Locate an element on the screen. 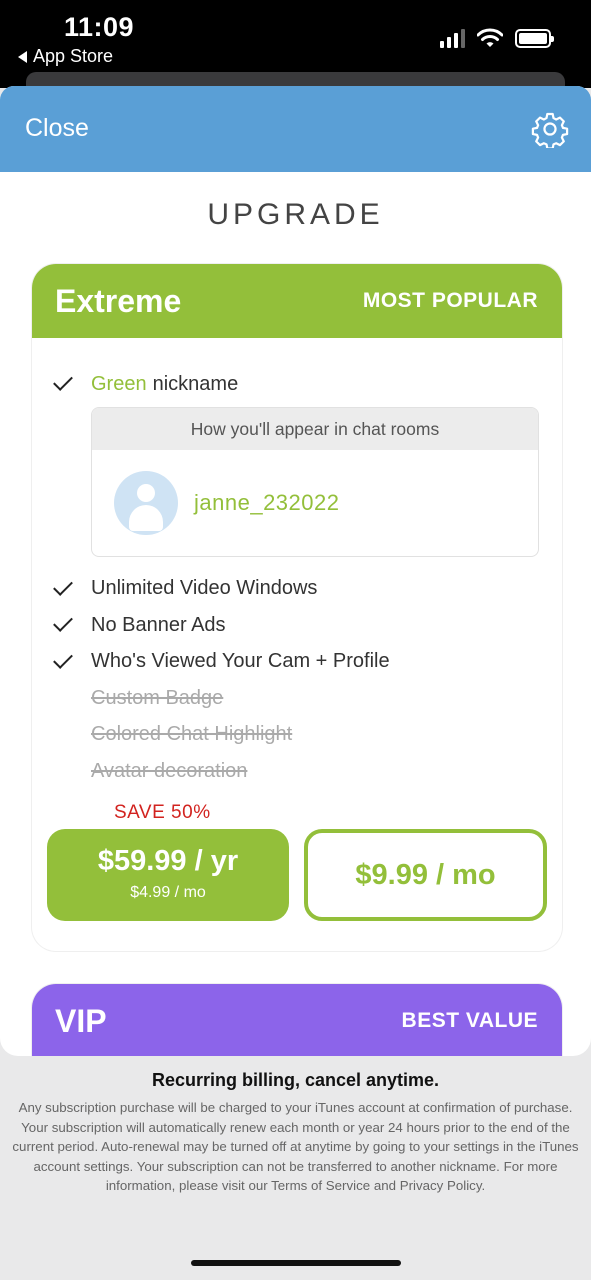  plan-tag: BEST VALUE is located at coordinates (469, 1020).